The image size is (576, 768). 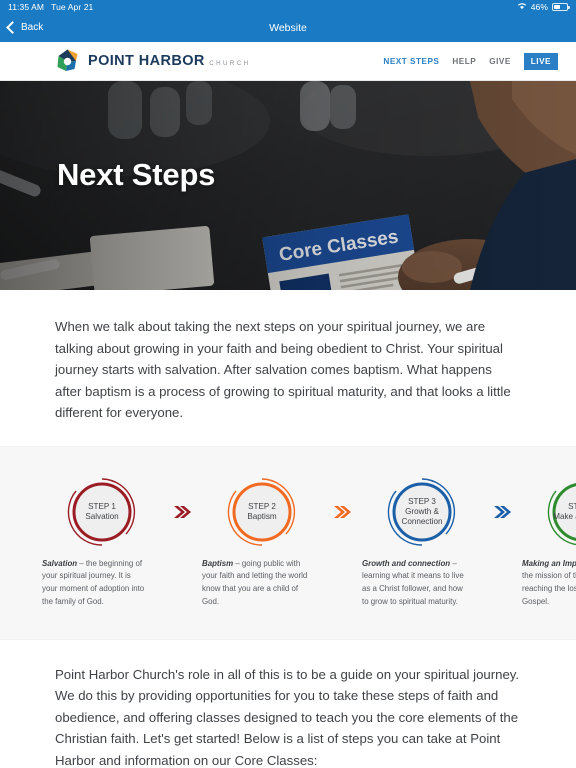 What do you see at coordinates (564, 516) in the screenshot?
I see `step-name-4: Make an Impact` at bounding box center [564, 516].